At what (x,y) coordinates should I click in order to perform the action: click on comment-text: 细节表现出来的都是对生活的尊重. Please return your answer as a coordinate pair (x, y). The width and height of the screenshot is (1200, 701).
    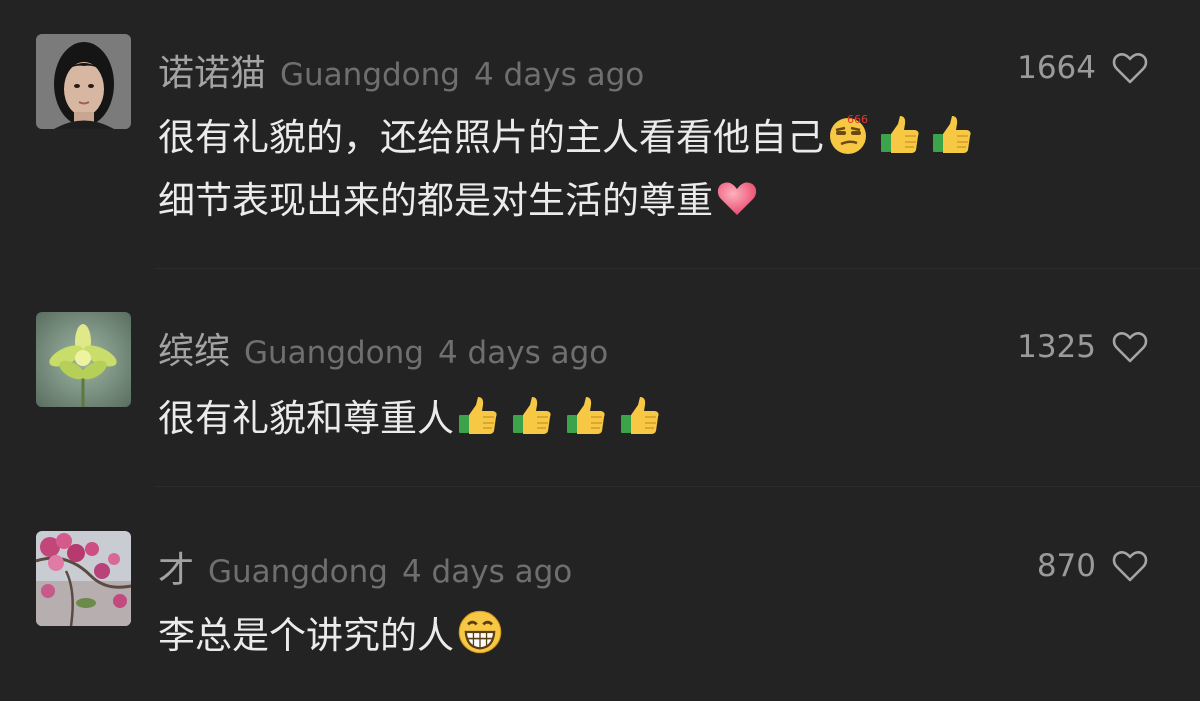
    Looking at the image, I should click on (458, 197).